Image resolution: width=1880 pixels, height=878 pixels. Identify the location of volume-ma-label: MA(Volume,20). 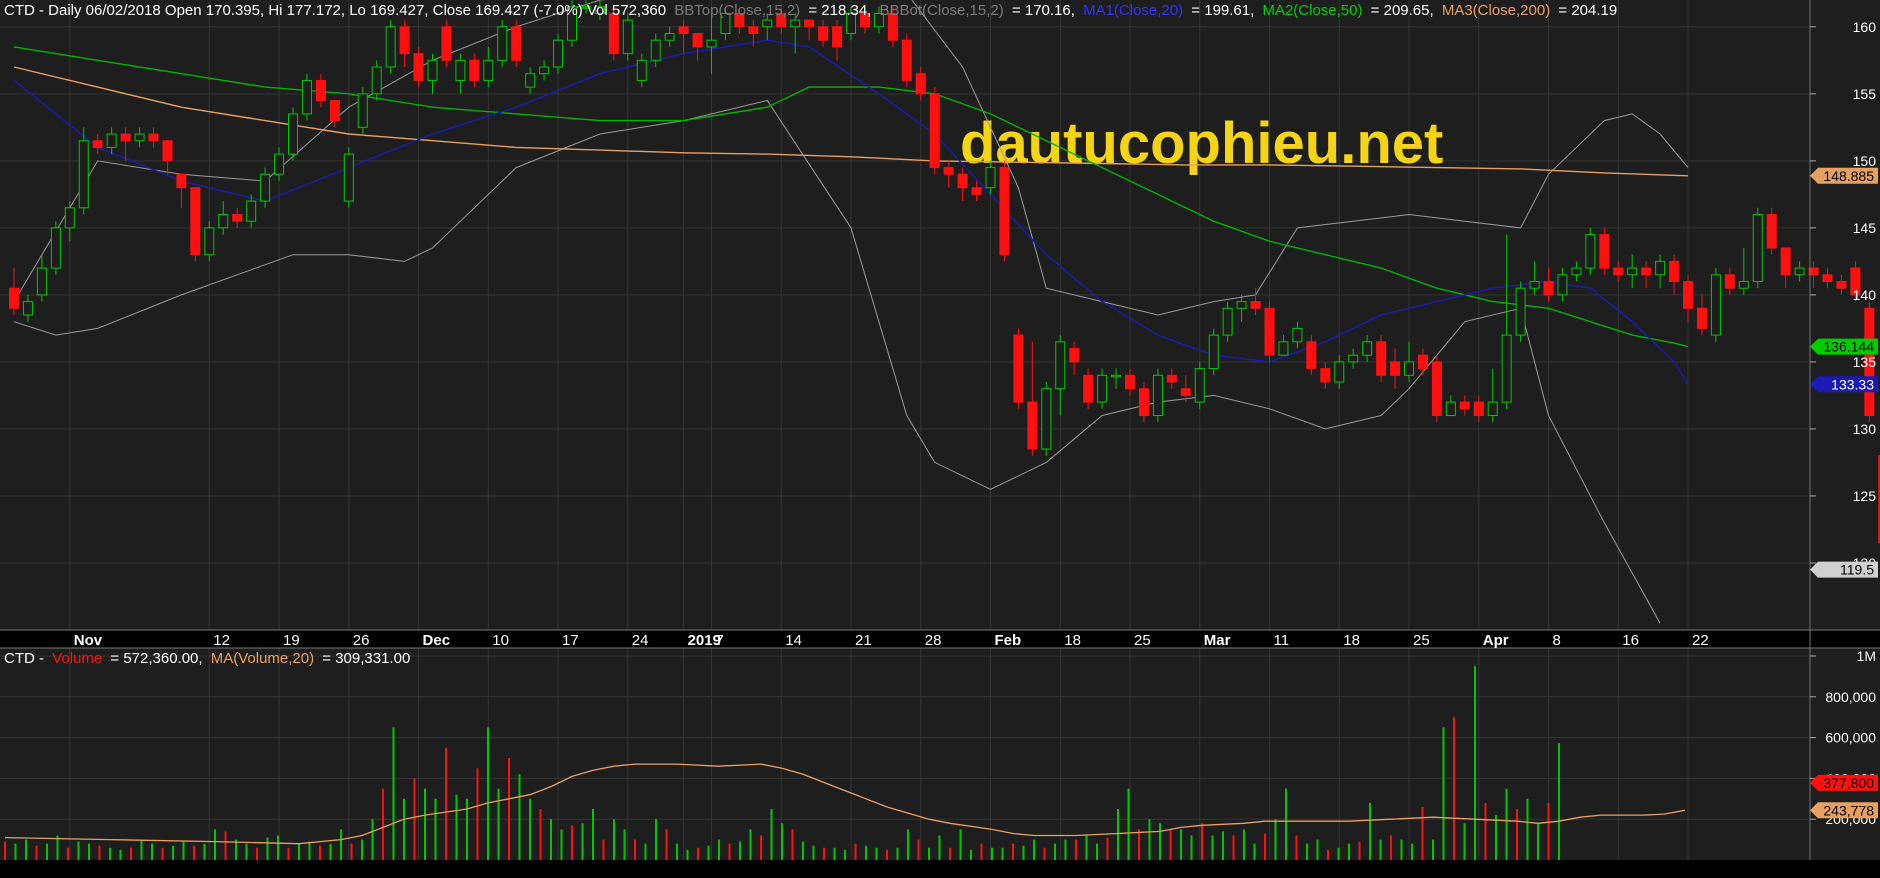
(262, 658).